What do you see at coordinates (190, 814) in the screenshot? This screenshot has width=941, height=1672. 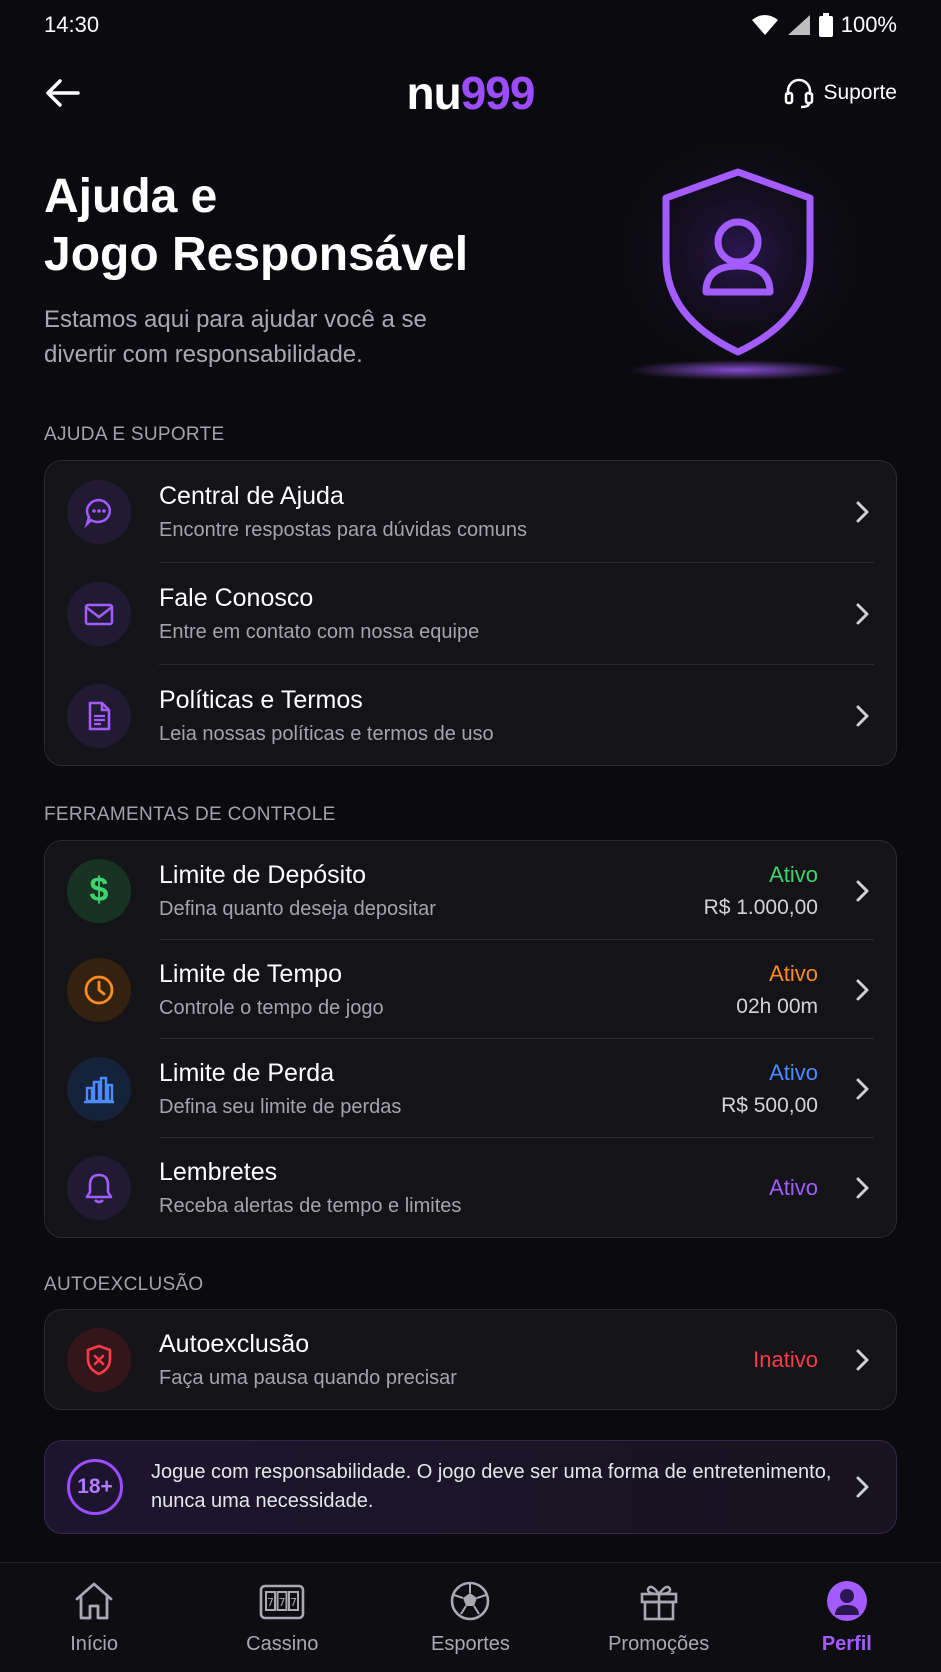 I see `tools-section-label: FERRAMENTAS DE CONTROLE` at bounding box center [190, 814].